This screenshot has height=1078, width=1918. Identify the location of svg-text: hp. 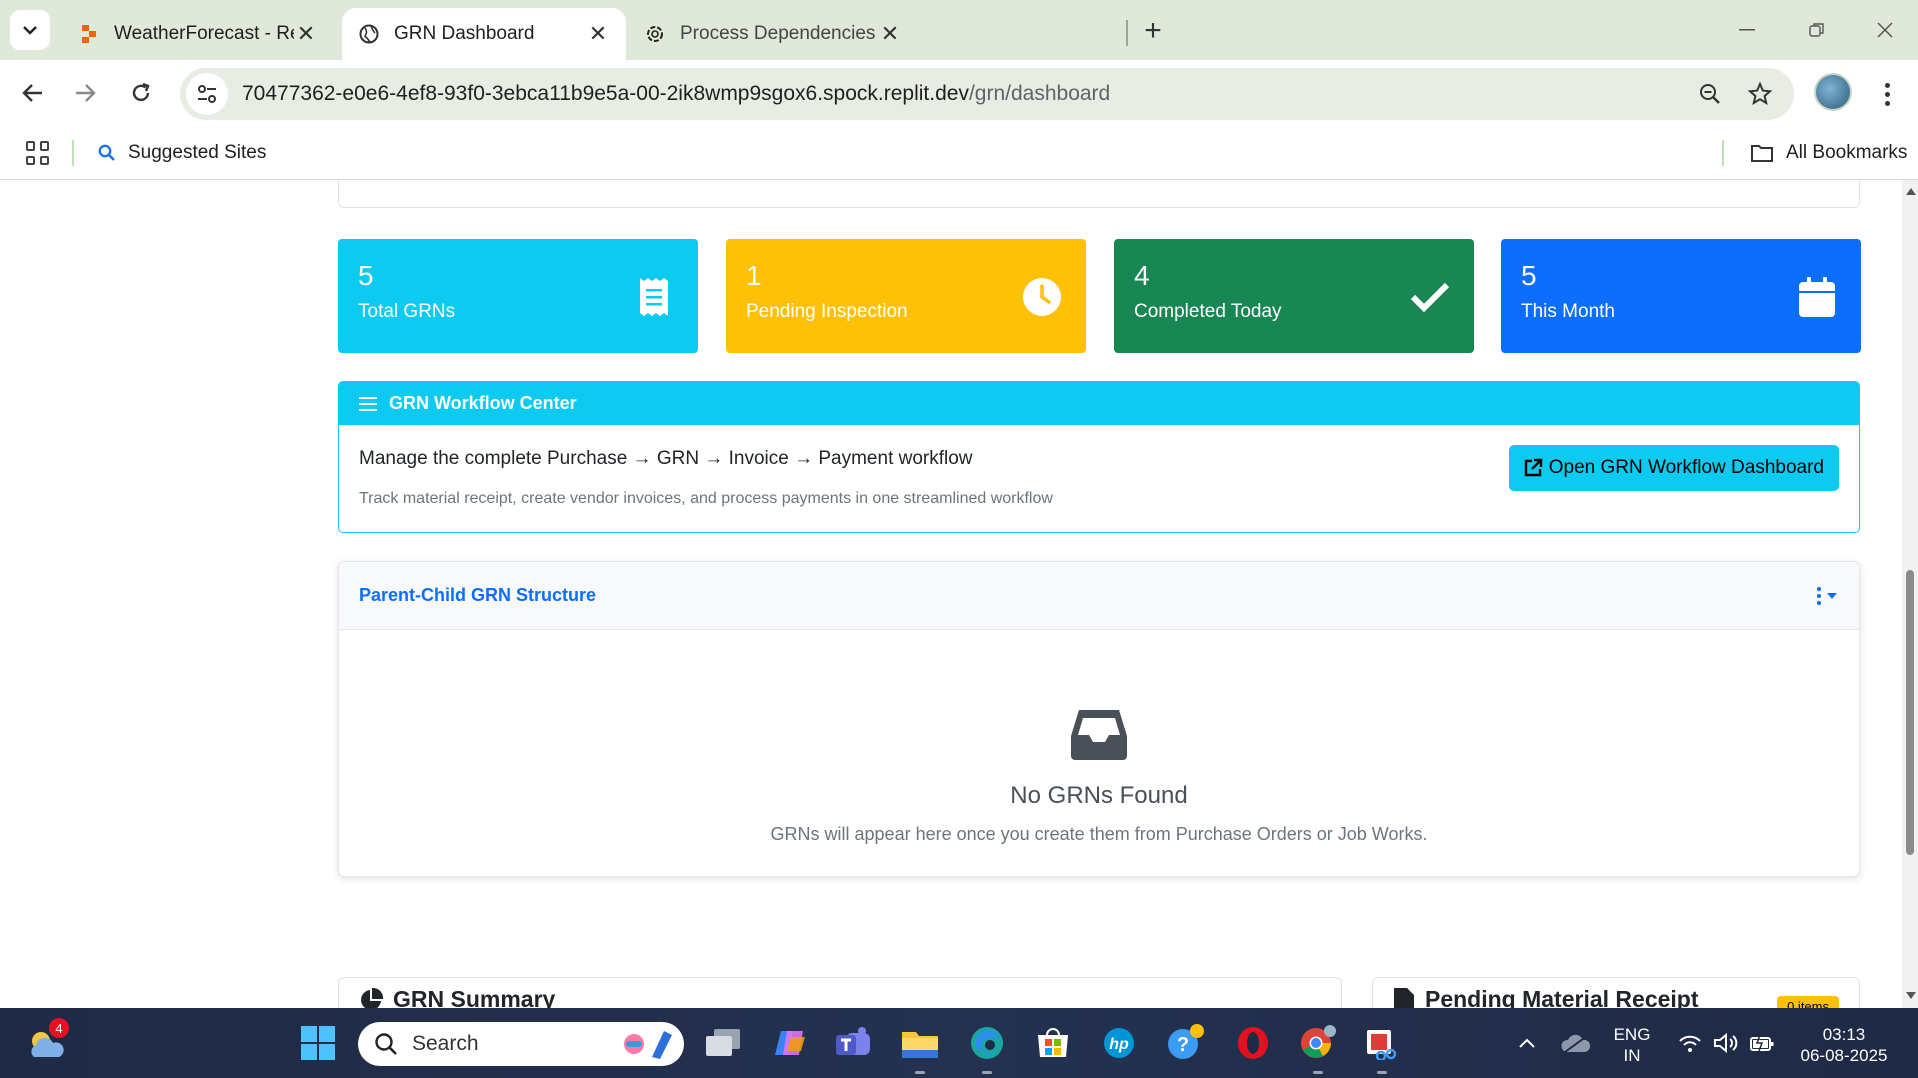
(1119, 1044).